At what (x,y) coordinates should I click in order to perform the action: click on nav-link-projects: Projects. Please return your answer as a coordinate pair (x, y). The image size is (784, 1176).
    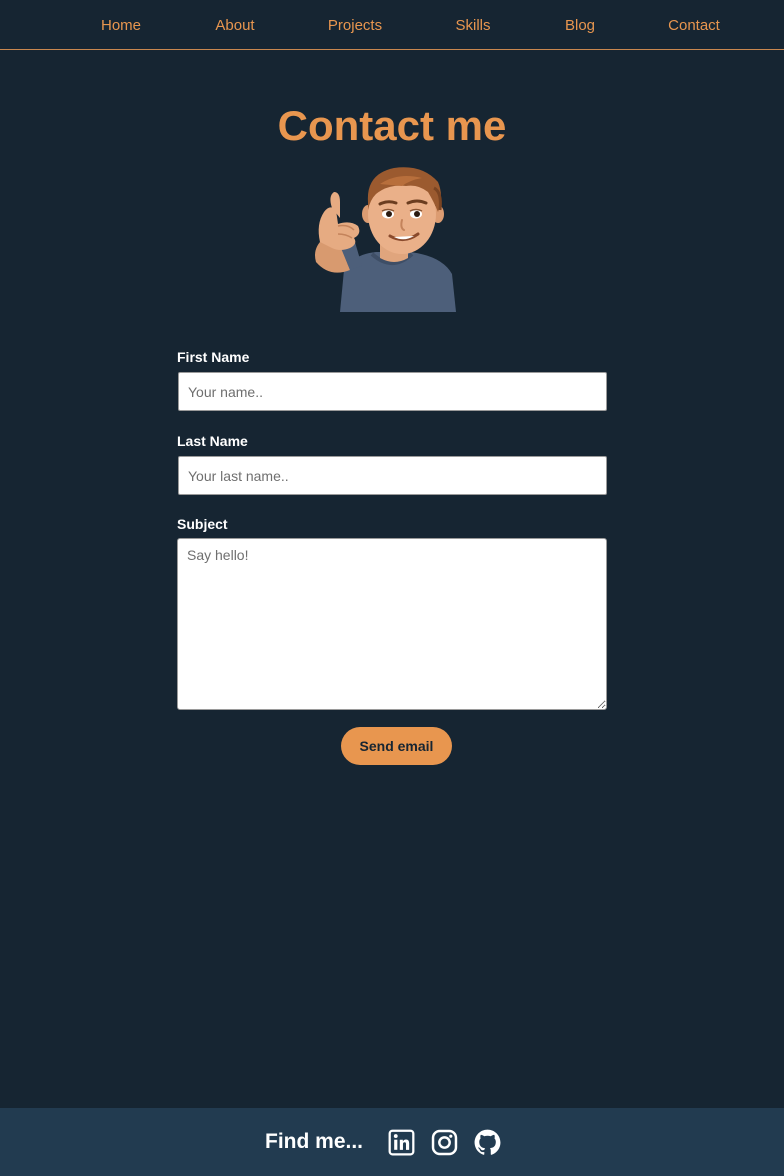
    Looking at the image, I should click on (355, 26).